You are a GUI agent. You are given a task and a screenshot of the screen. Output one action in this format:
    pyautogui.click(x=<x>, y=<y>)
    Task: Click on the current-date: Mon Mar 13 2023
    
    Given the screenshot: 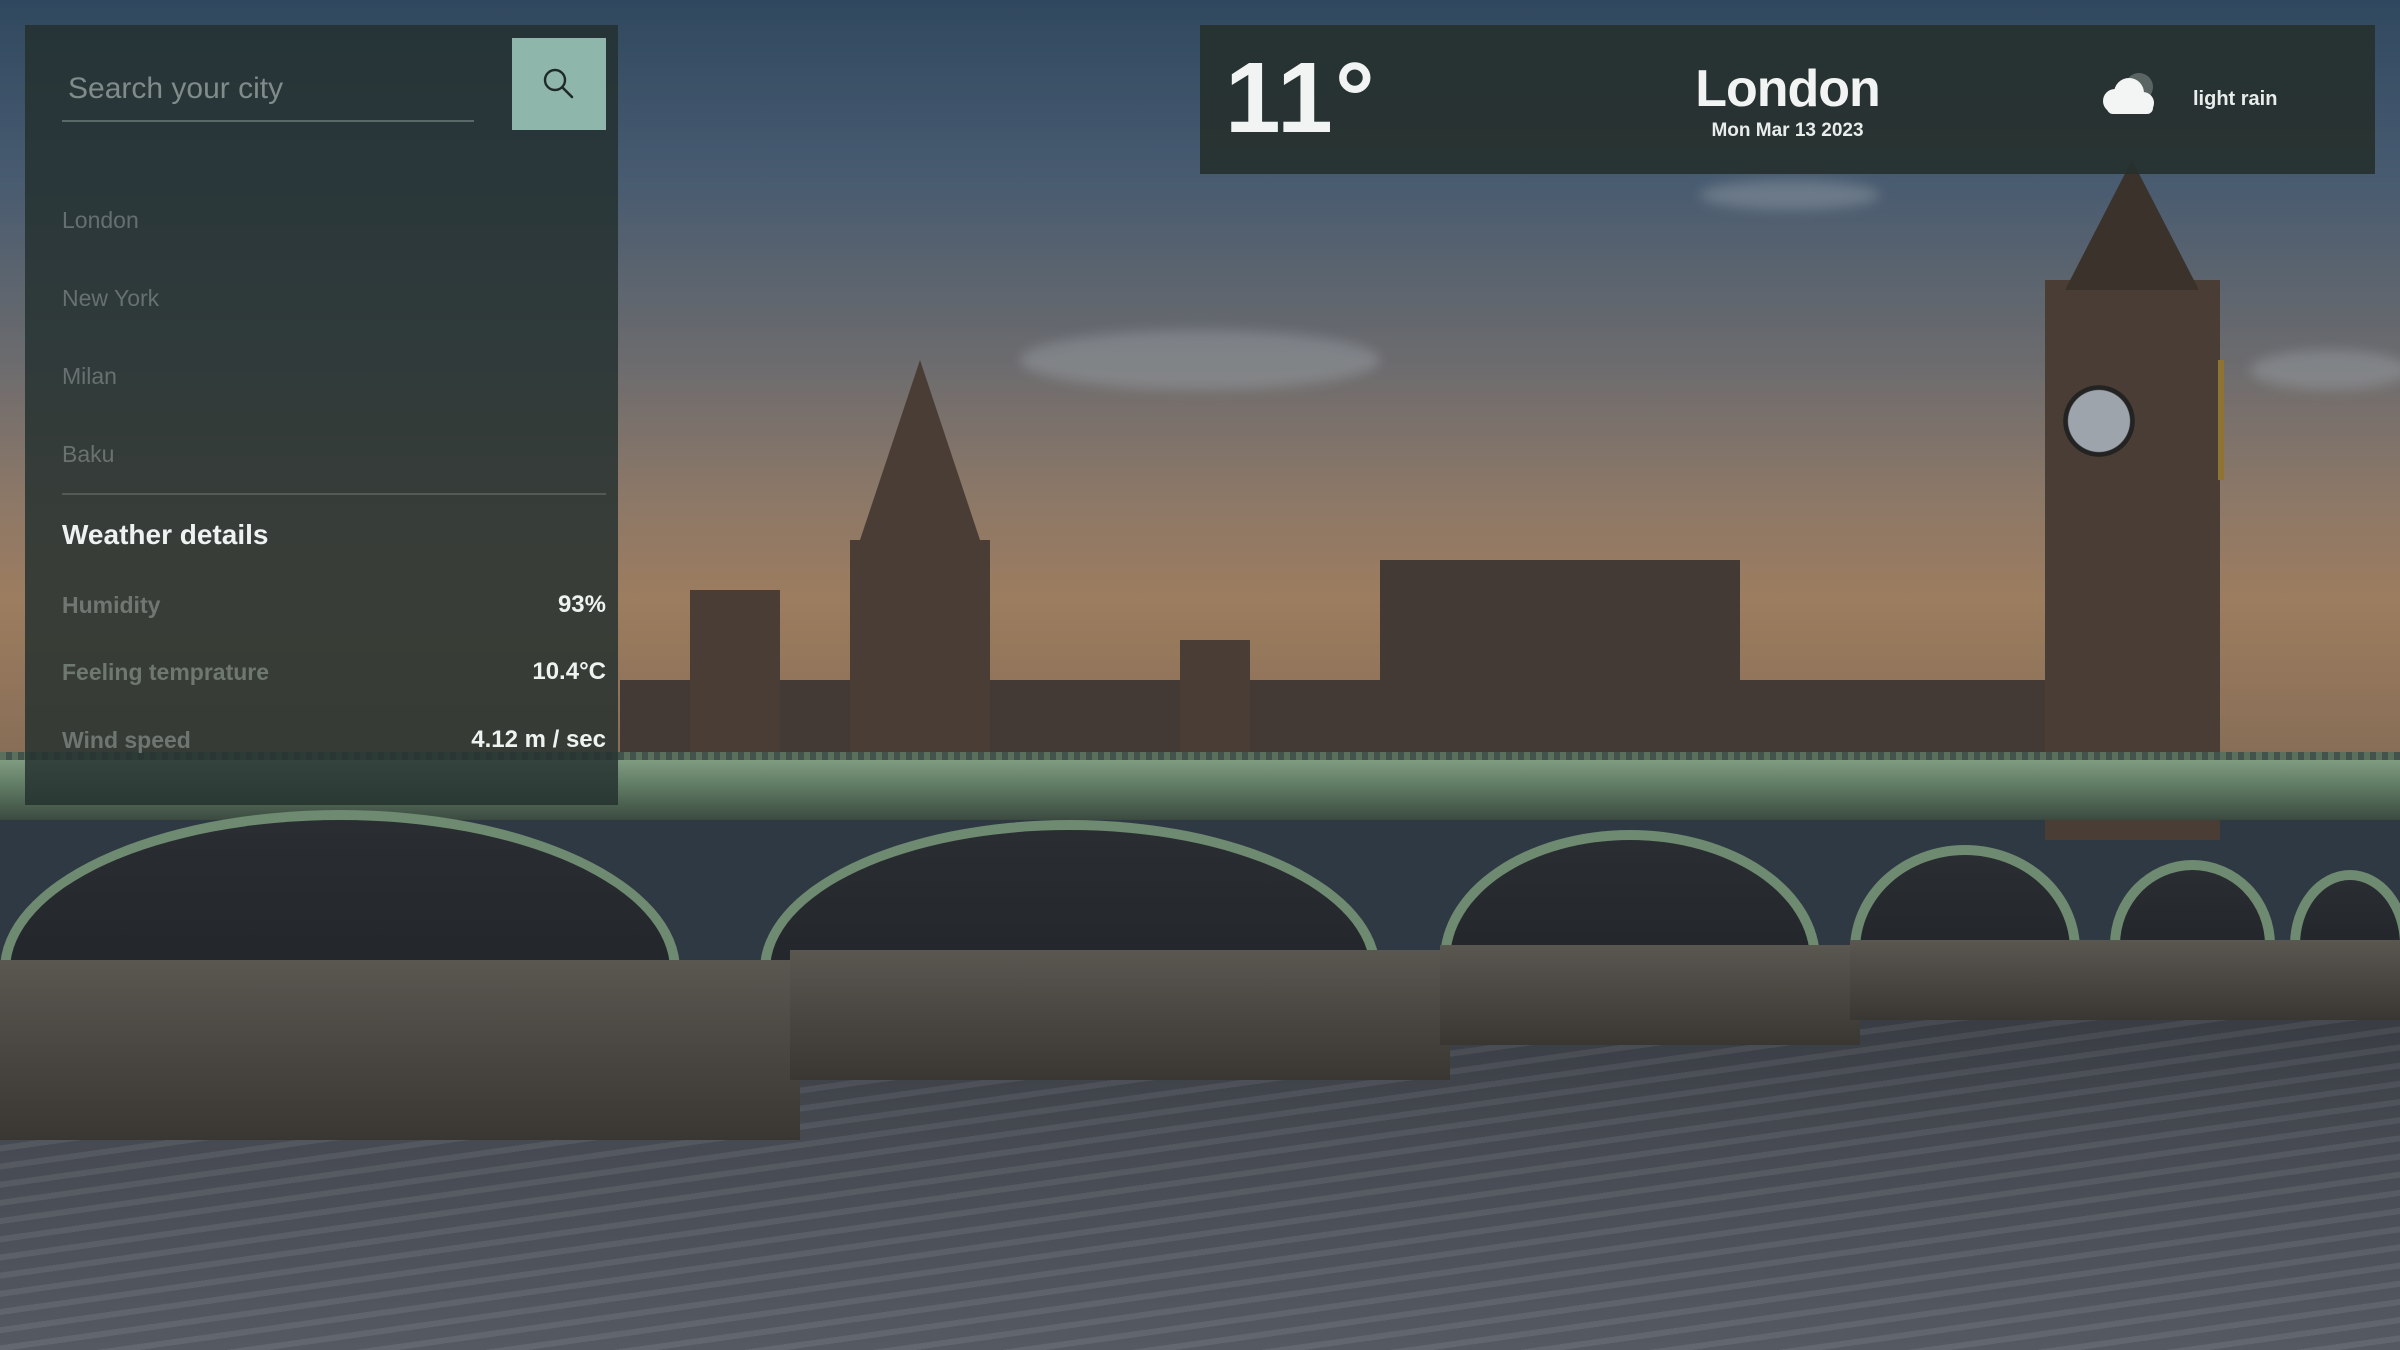 What is the action you would take?
    pyautogui.click(x=1787, y=130)
    